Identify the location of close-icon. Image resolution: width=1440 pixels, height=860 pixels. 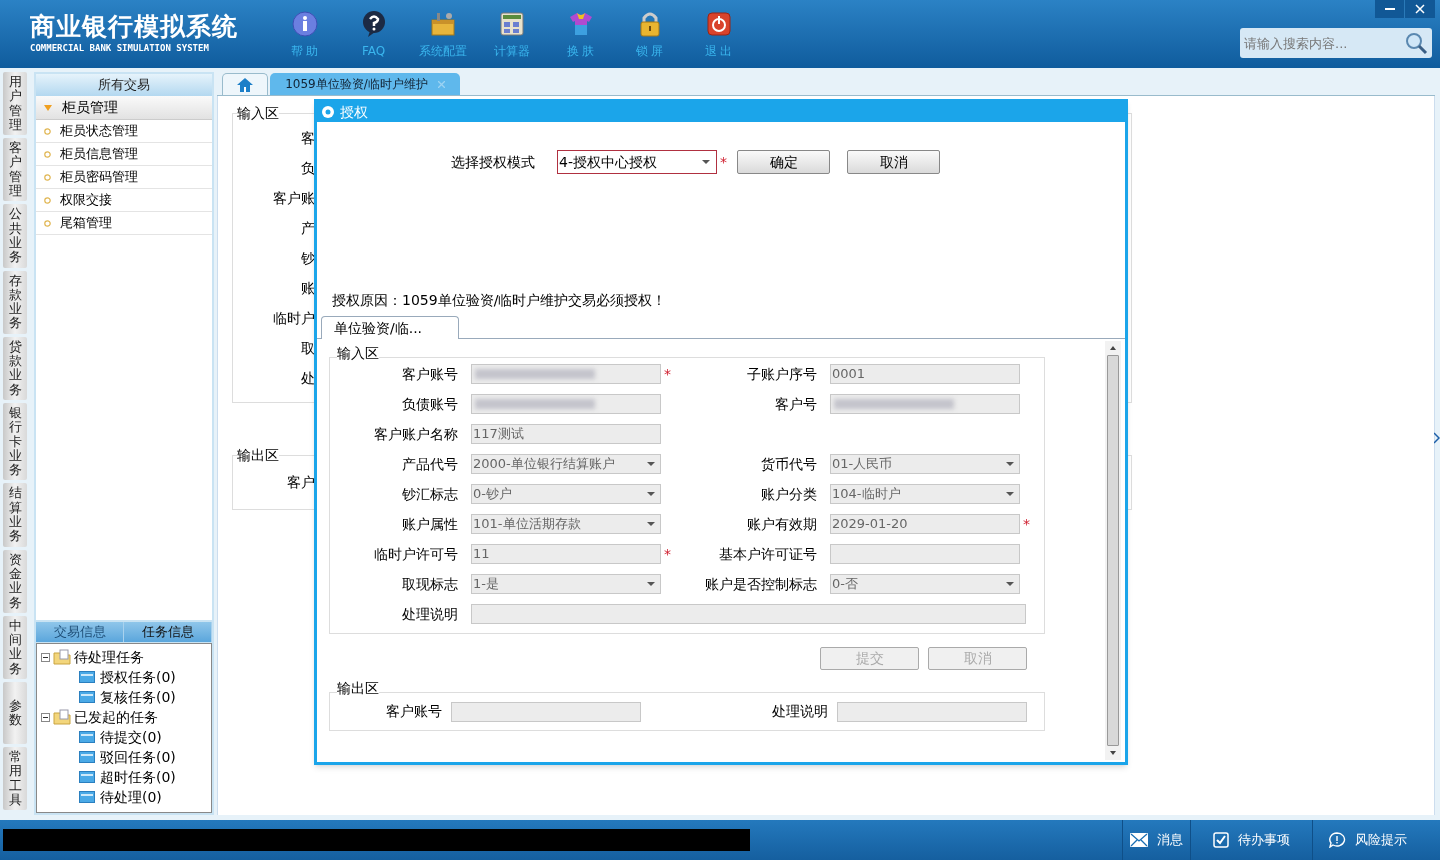
(1420, 9).